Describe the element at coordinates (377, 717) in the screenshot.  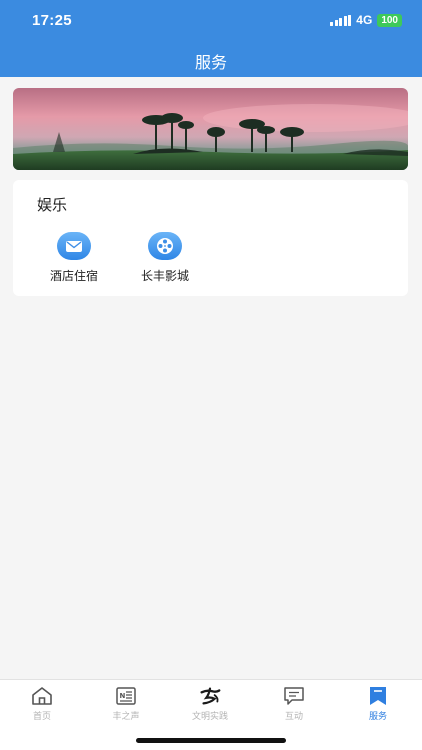
I see `tab-service-label: 服务` at that location.